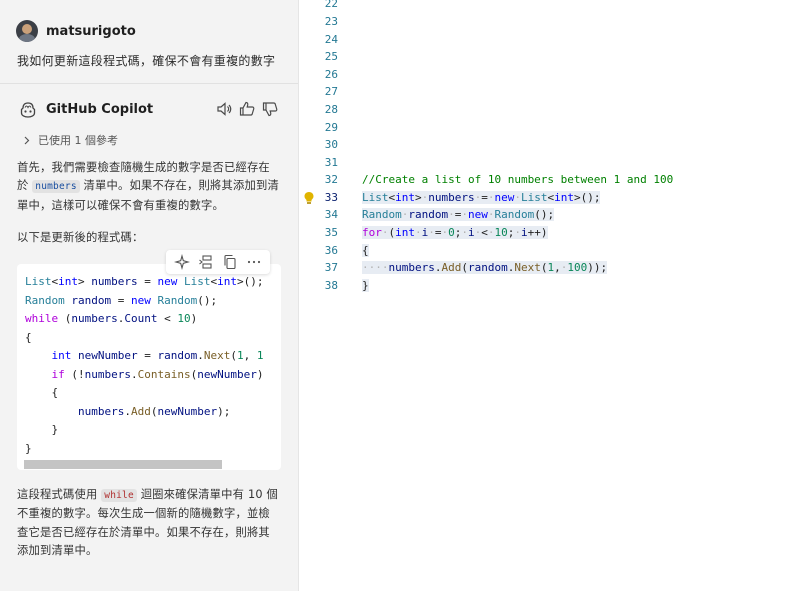 This screenshot has height=591, width=793. Describe the element at coordinates (331, 74) in the screenshot. I see `line-number: 26` at that location.